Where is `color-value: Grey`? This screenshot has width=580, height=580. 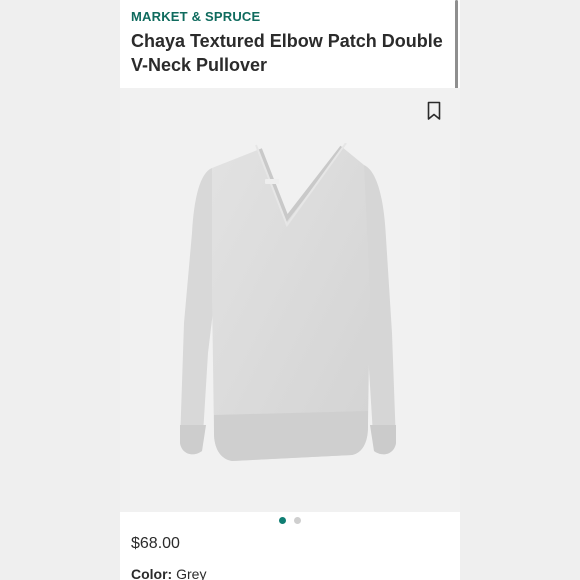 color-value: Grey is located at coordinates (191, 573).